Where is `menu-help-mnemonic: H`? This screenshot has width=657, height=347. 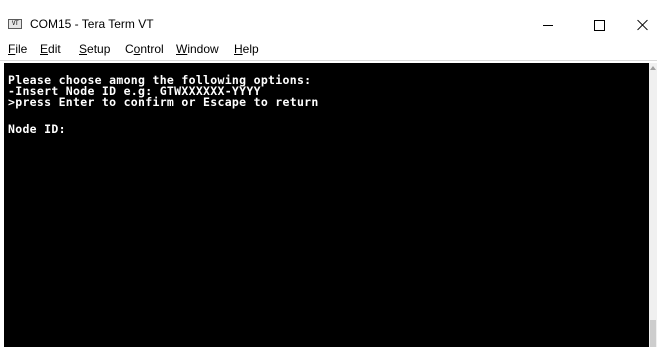 menu-help-mnemonic: H is located at coordinates (238, 49).